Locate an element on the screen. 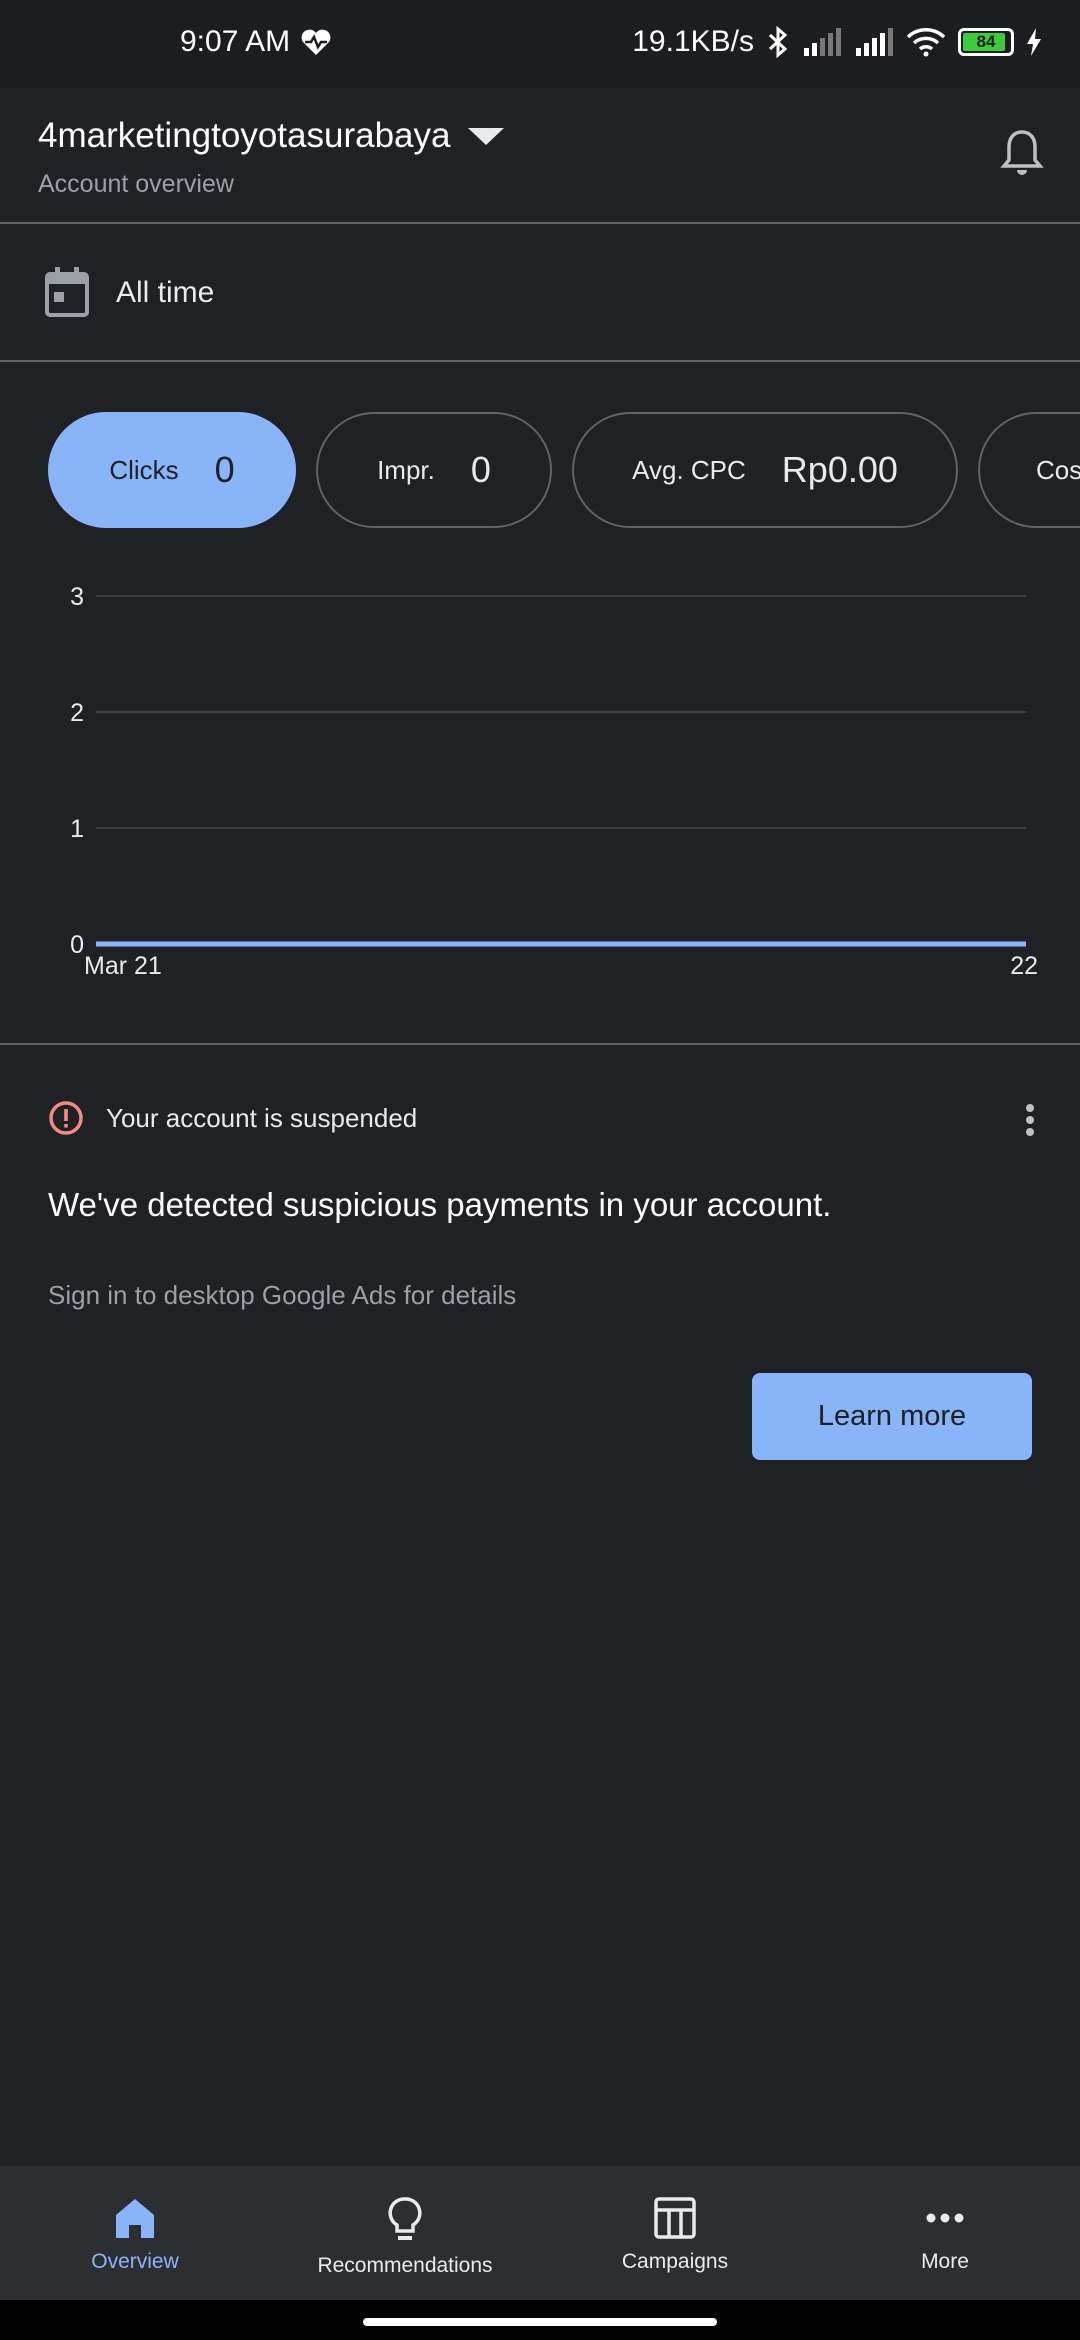  dropdown-arrow-icon is located at coordinates (486, 136).